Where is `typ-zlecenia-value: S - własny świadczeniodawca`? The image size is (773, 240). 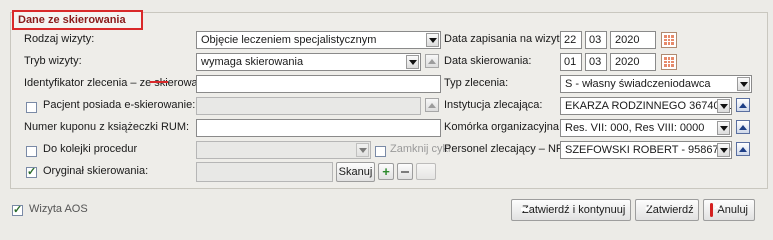
typ-zlecenia-value: S - własny świadczeniodawca is located at coordinates (638, 84).